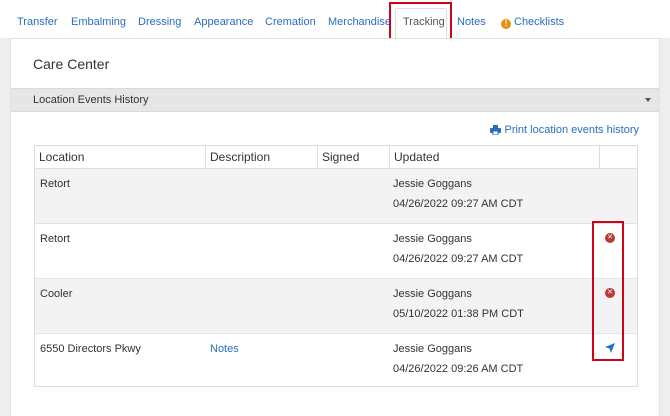 The image size is (670, 416). Describe the element at coordinates (359, 22) in the screenshot. I see `tab-merchandise: Merchandise` at that location.